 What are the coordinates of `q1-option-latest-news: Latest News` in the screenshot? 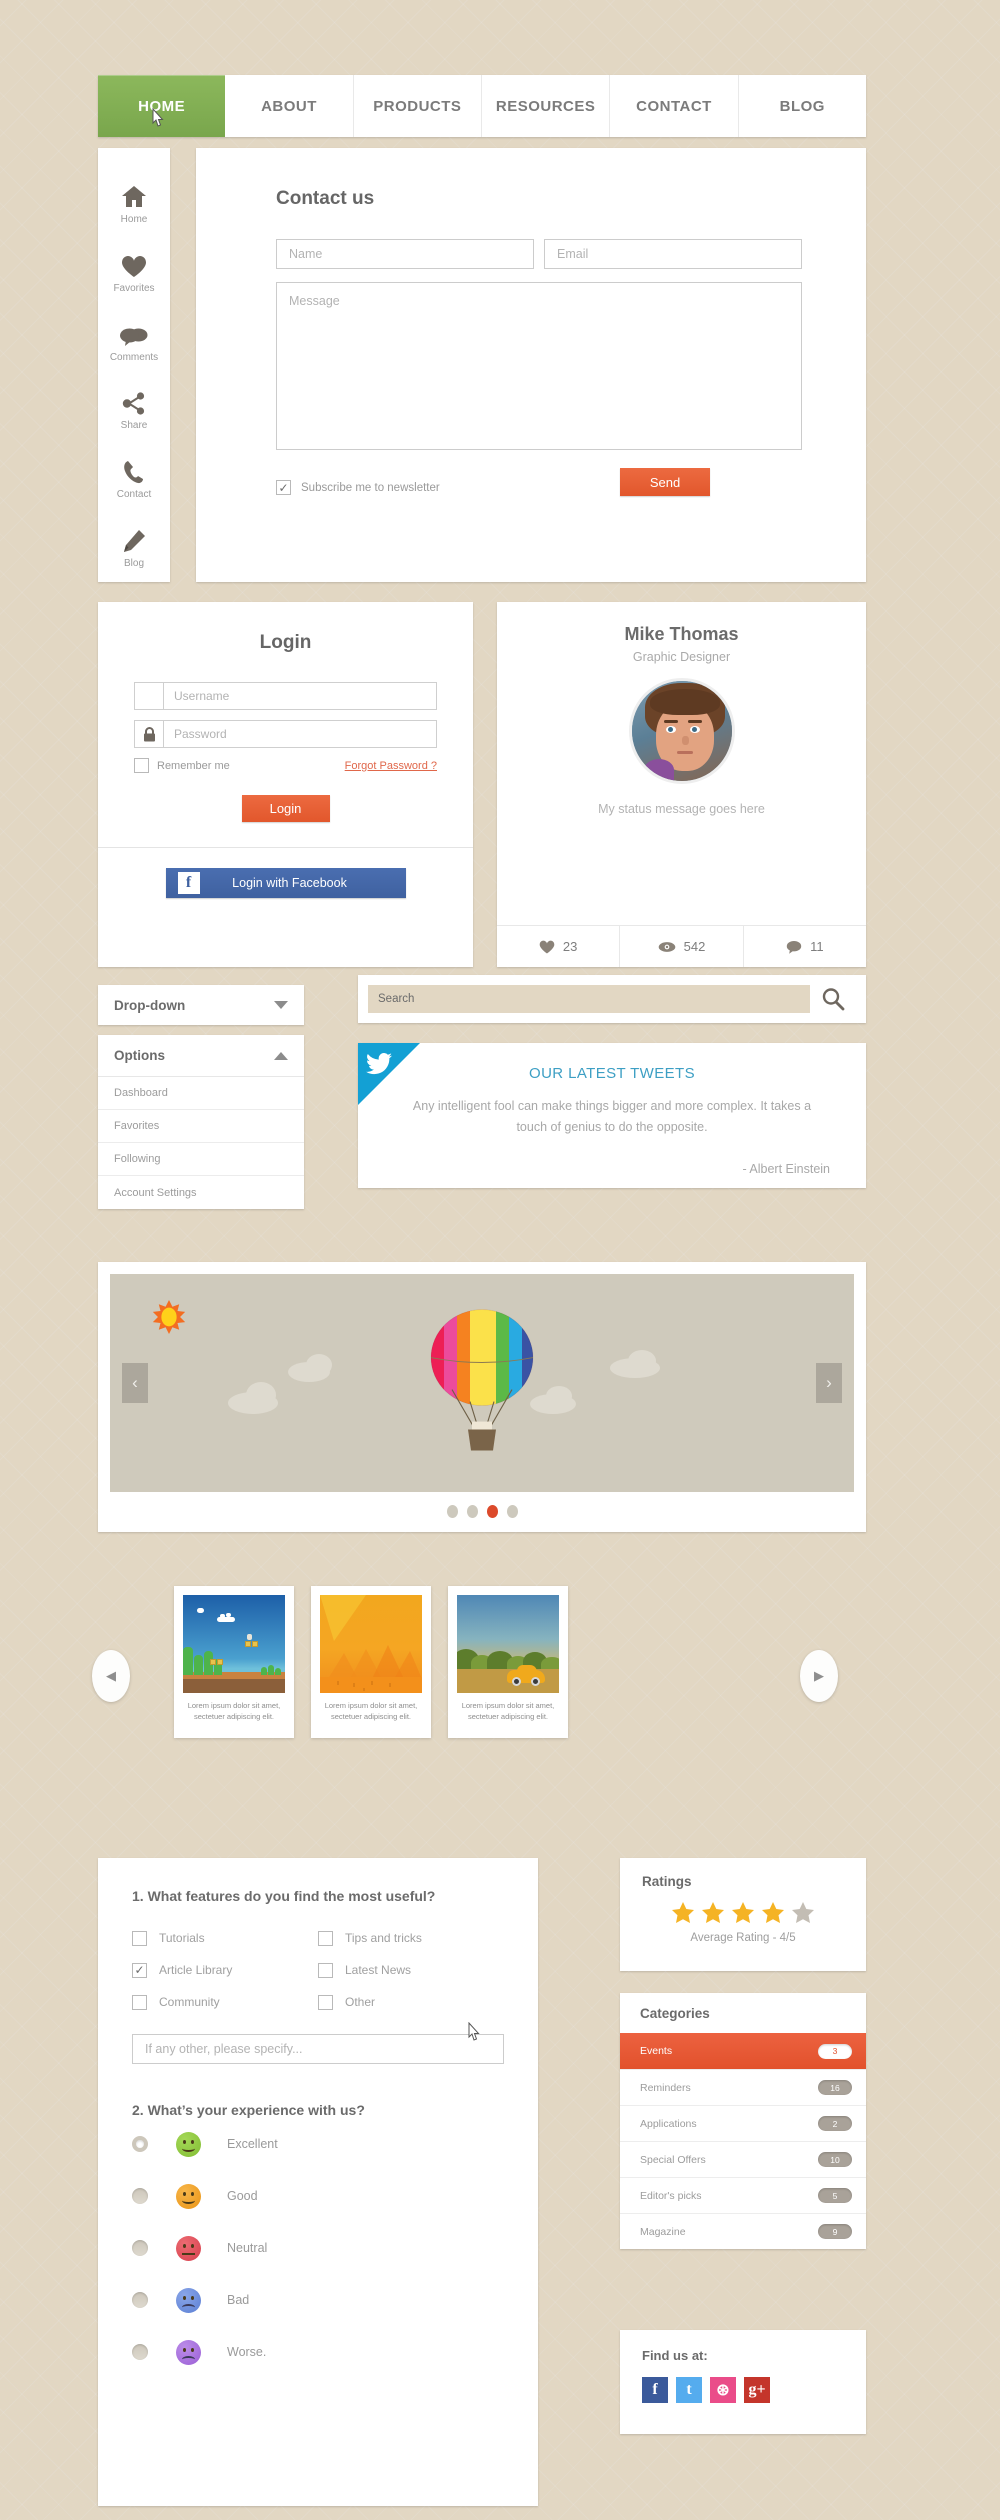 It's located at (411, 1970).